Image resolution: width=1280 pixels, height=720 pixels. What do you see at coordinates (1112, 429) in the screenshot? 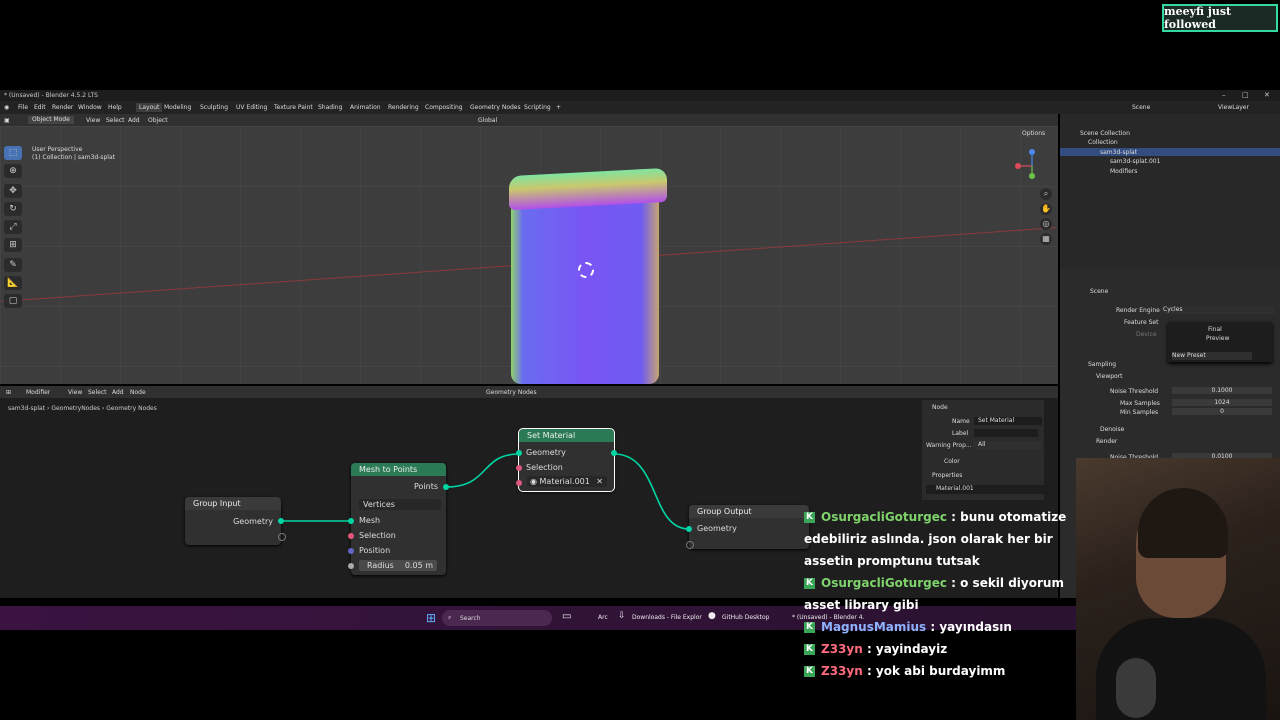
I see `denoise-section: Denoise` at bounding box center [1112, 429].